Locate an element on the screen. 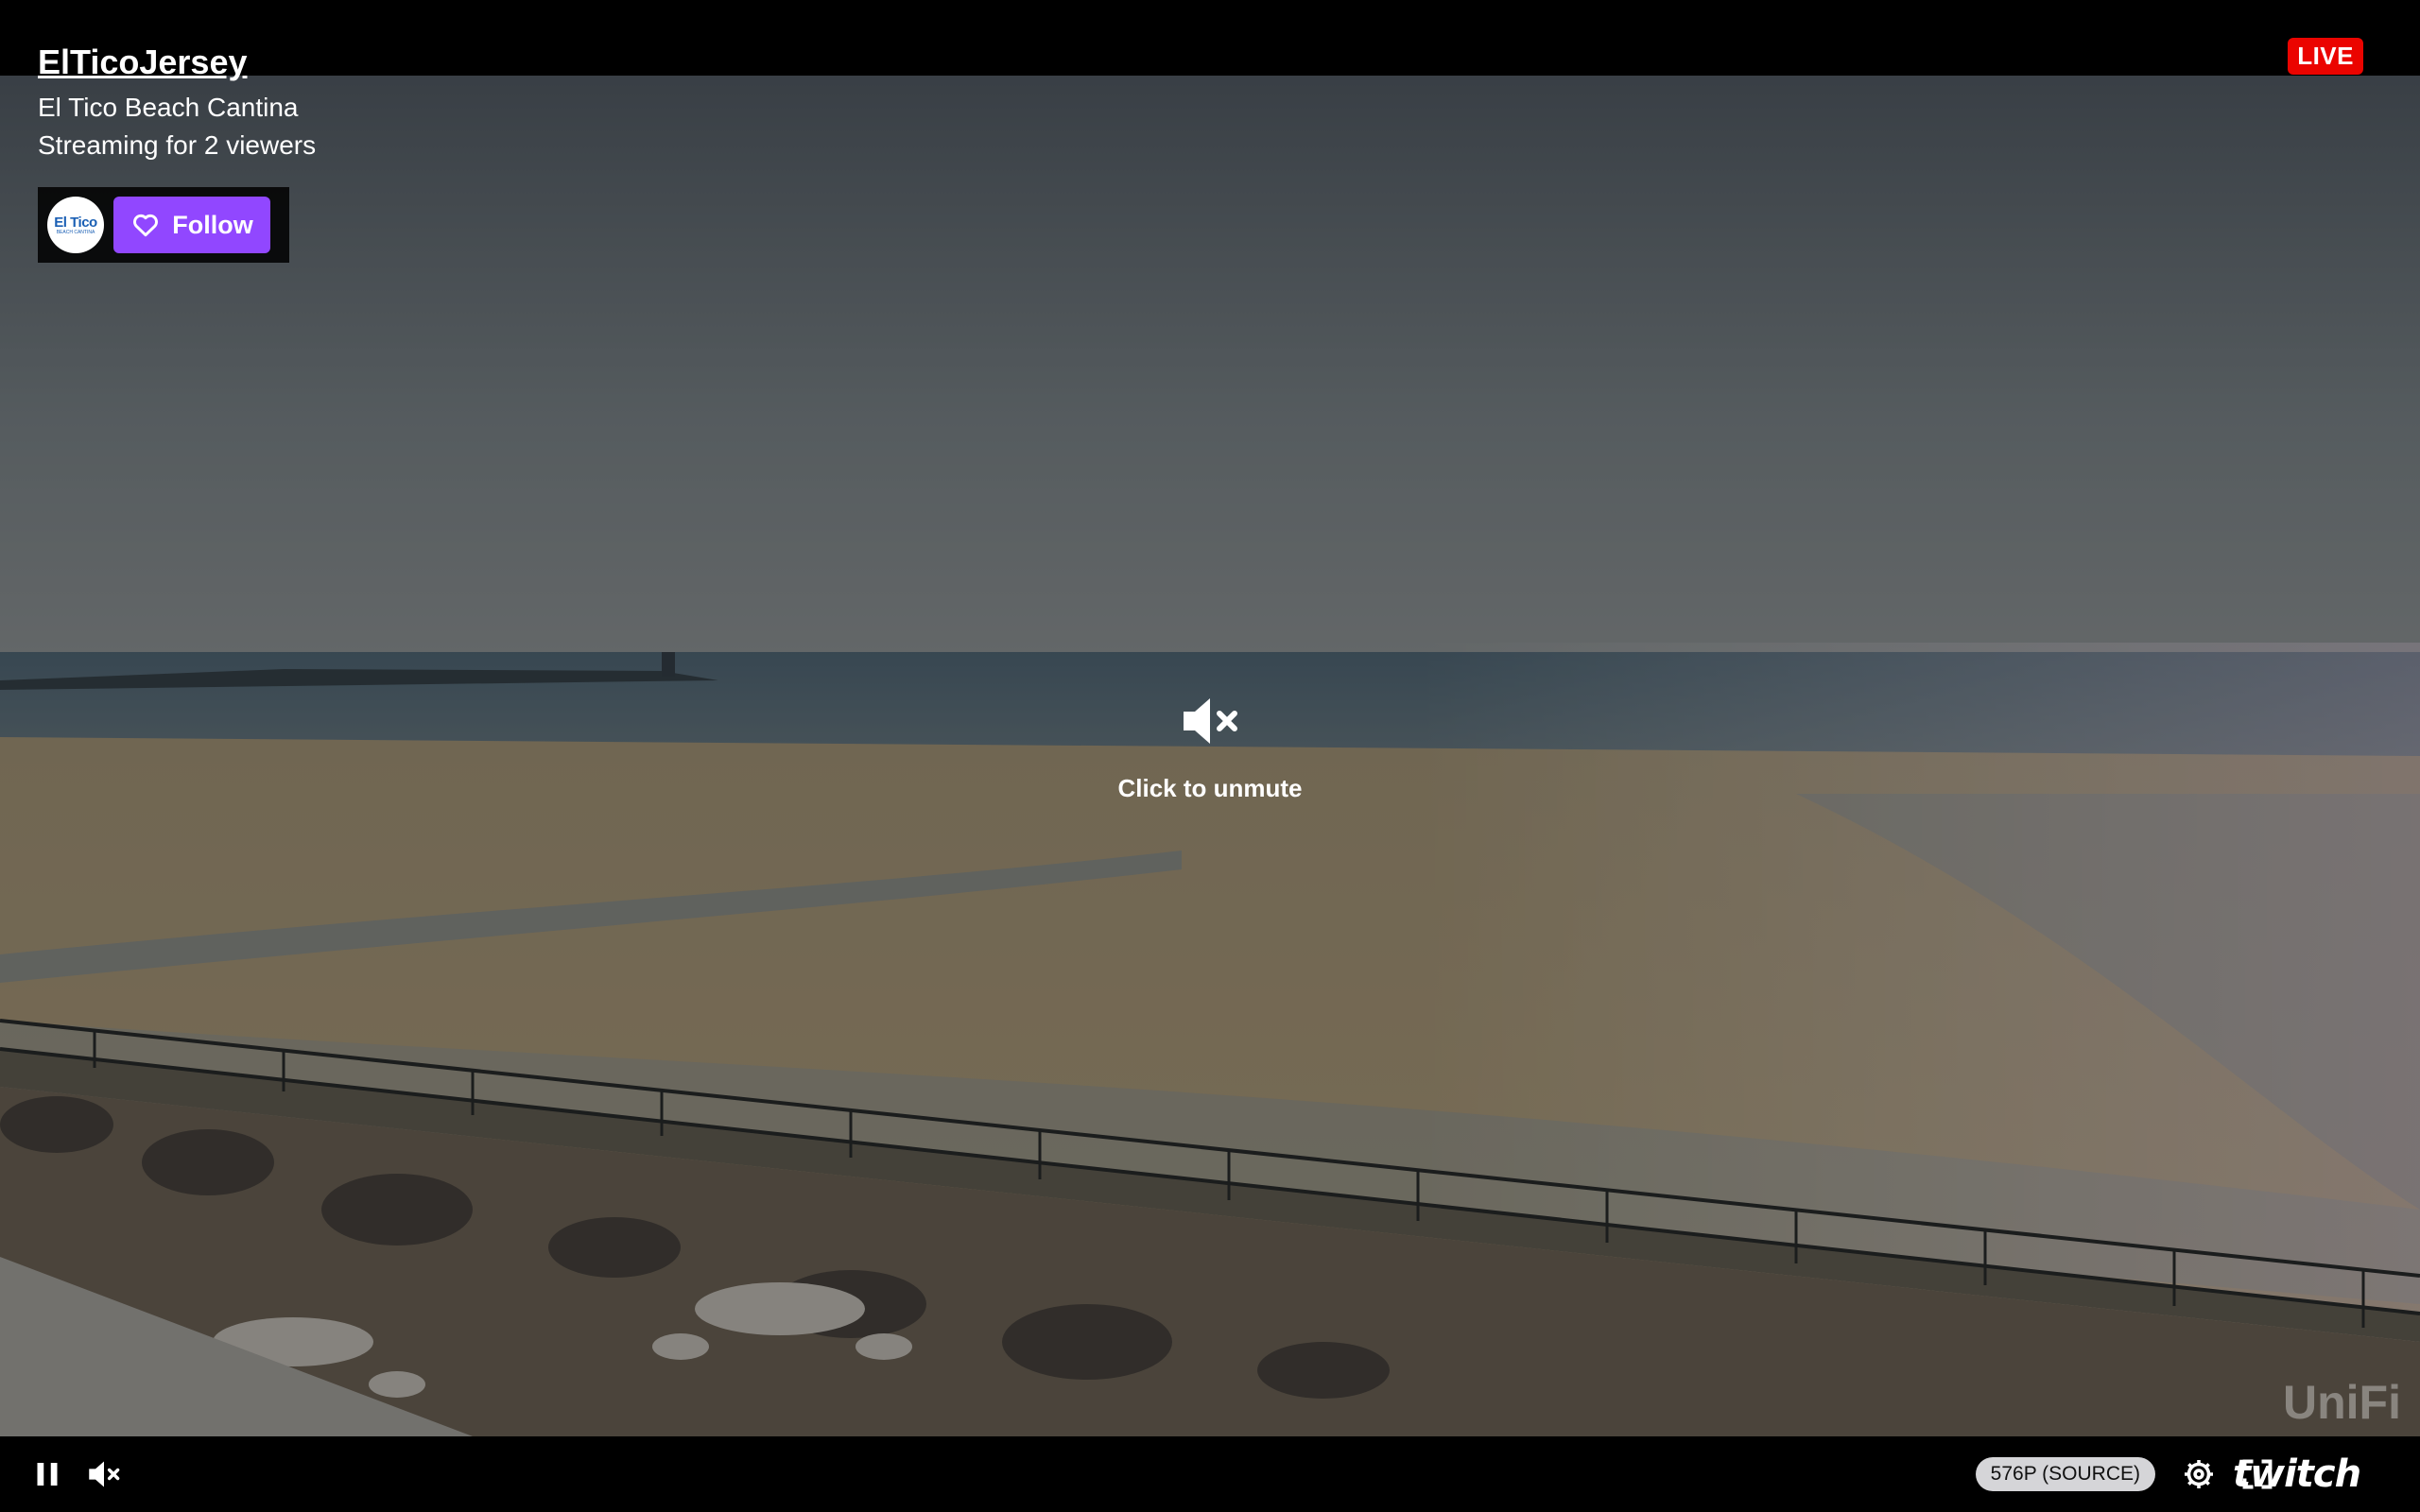 The height and width of the screenshot is (1512, 2420). avatar-logo-text: El Tico is located at coordinates (75, 222).